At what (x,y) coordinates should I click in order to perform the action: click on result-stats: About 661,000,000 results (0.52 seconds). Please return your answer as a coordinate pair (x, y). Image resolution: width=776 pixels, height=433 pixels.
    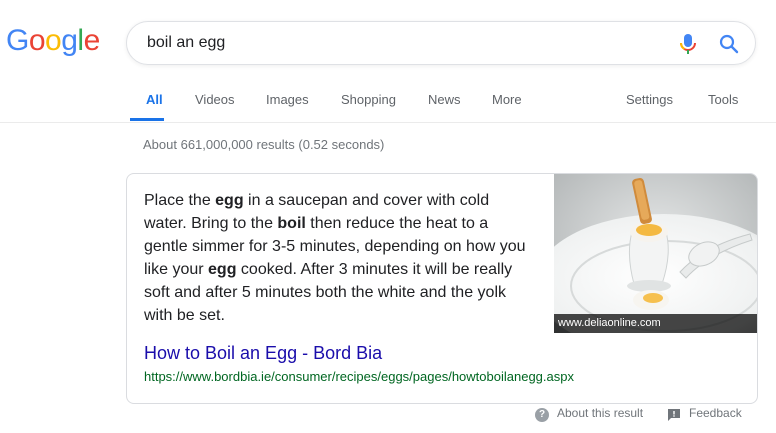
    Looking at the image, I should click on (264, 144).